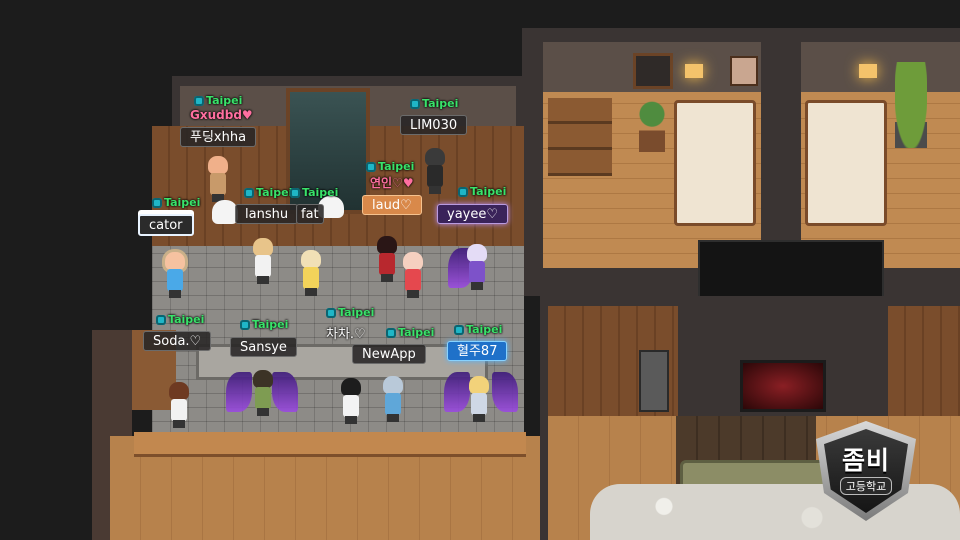  I want to click on bed-left, so click(715, 163).